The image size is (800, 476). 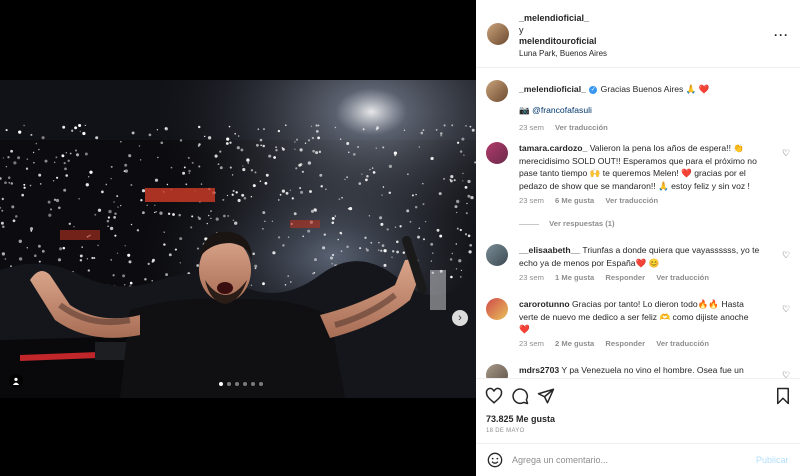 I want to click on comment-text-line: Valieron la pena los años de espera!! 👏, so click(x=667, y=148).